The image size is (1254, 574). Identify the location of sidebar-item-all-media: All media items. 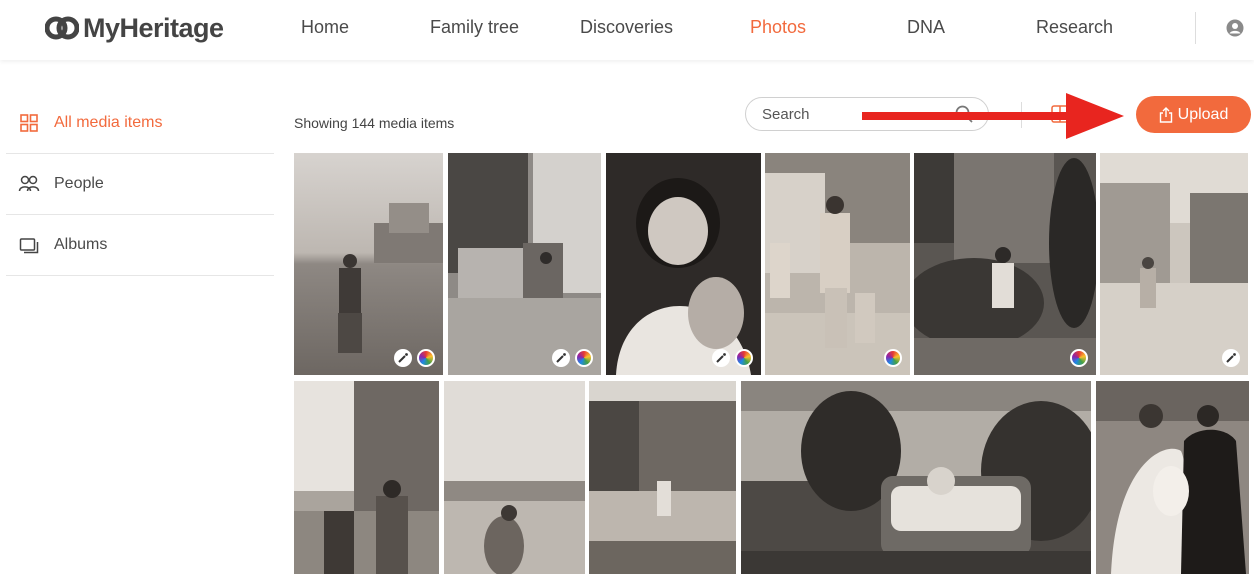
(140, 123).